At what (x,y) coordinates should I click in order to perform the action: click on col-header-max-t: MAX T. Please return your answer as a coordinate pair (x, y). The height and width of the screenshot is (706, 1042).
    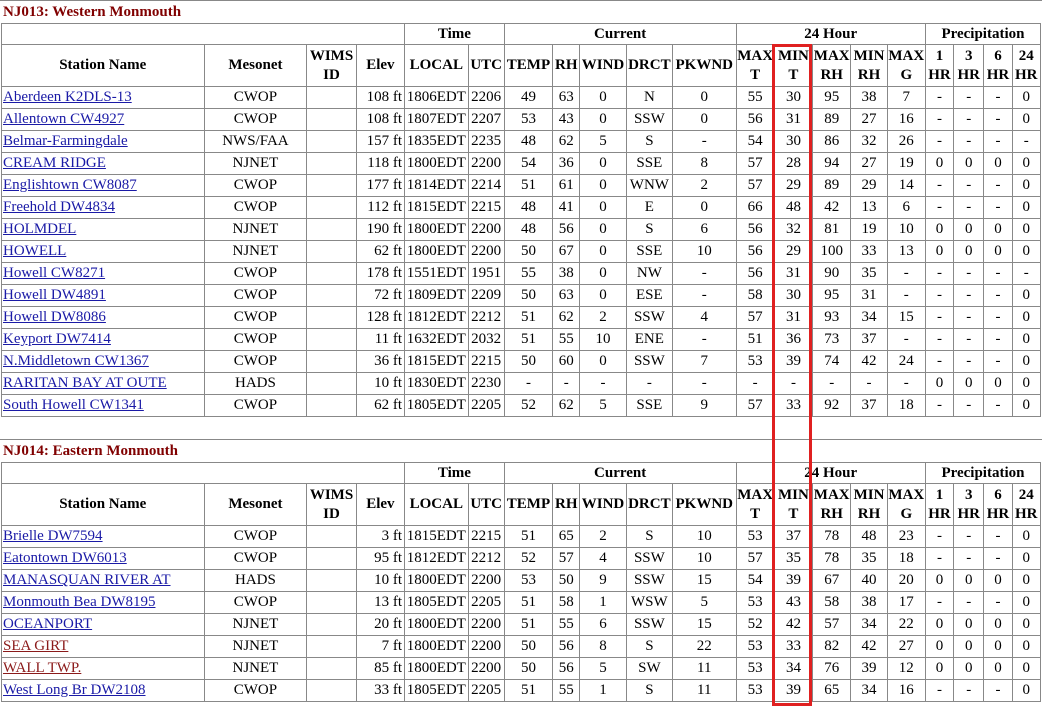
    Looking at the image, I should click on (755, 65).